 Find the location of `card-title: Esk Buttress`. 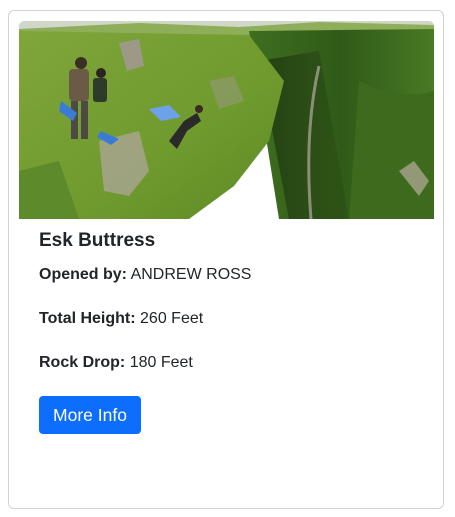

card-title: Esk Buttress is located at coordinates (97, 240).